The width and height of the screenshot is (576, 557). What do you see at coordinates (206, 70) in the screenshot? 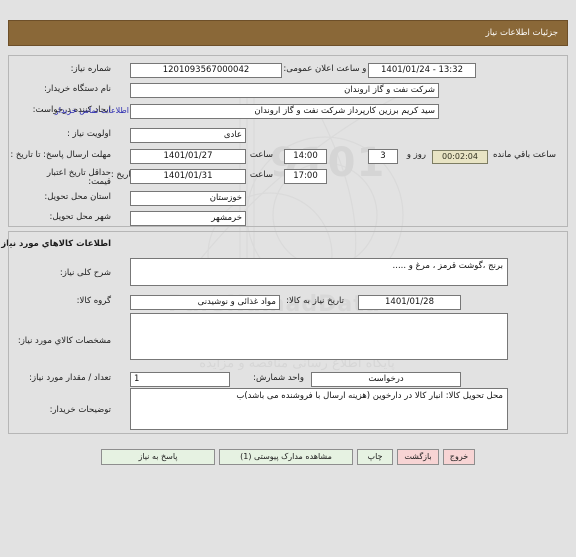
I see `need-number-field: 1201093567000042` at bounding box center [206, 70].